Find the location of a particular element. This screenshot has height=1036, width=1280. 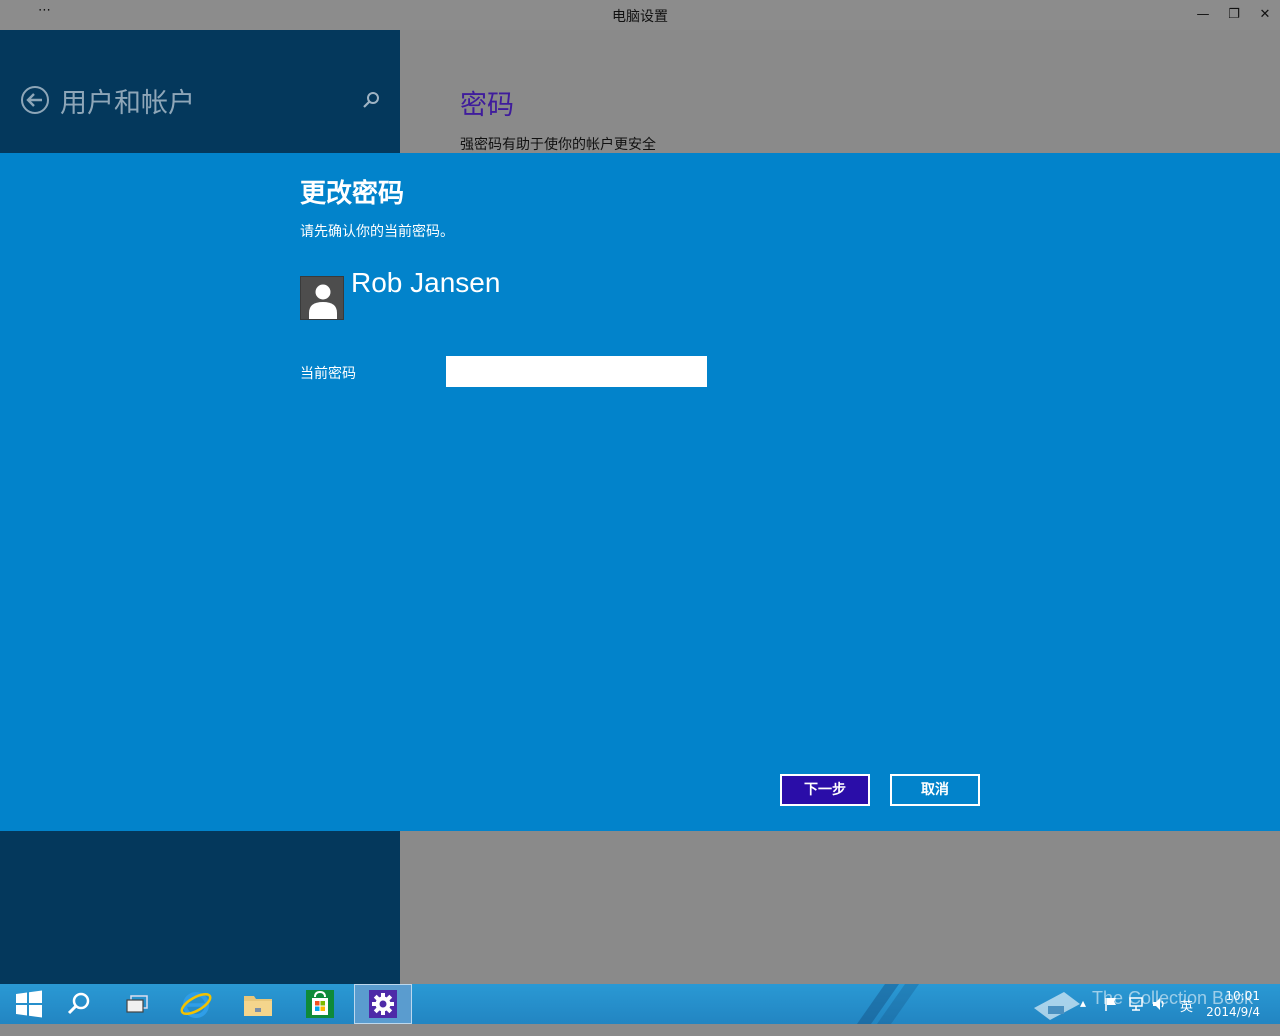

internet-explorer-button is located at coordinates (196, 1004).